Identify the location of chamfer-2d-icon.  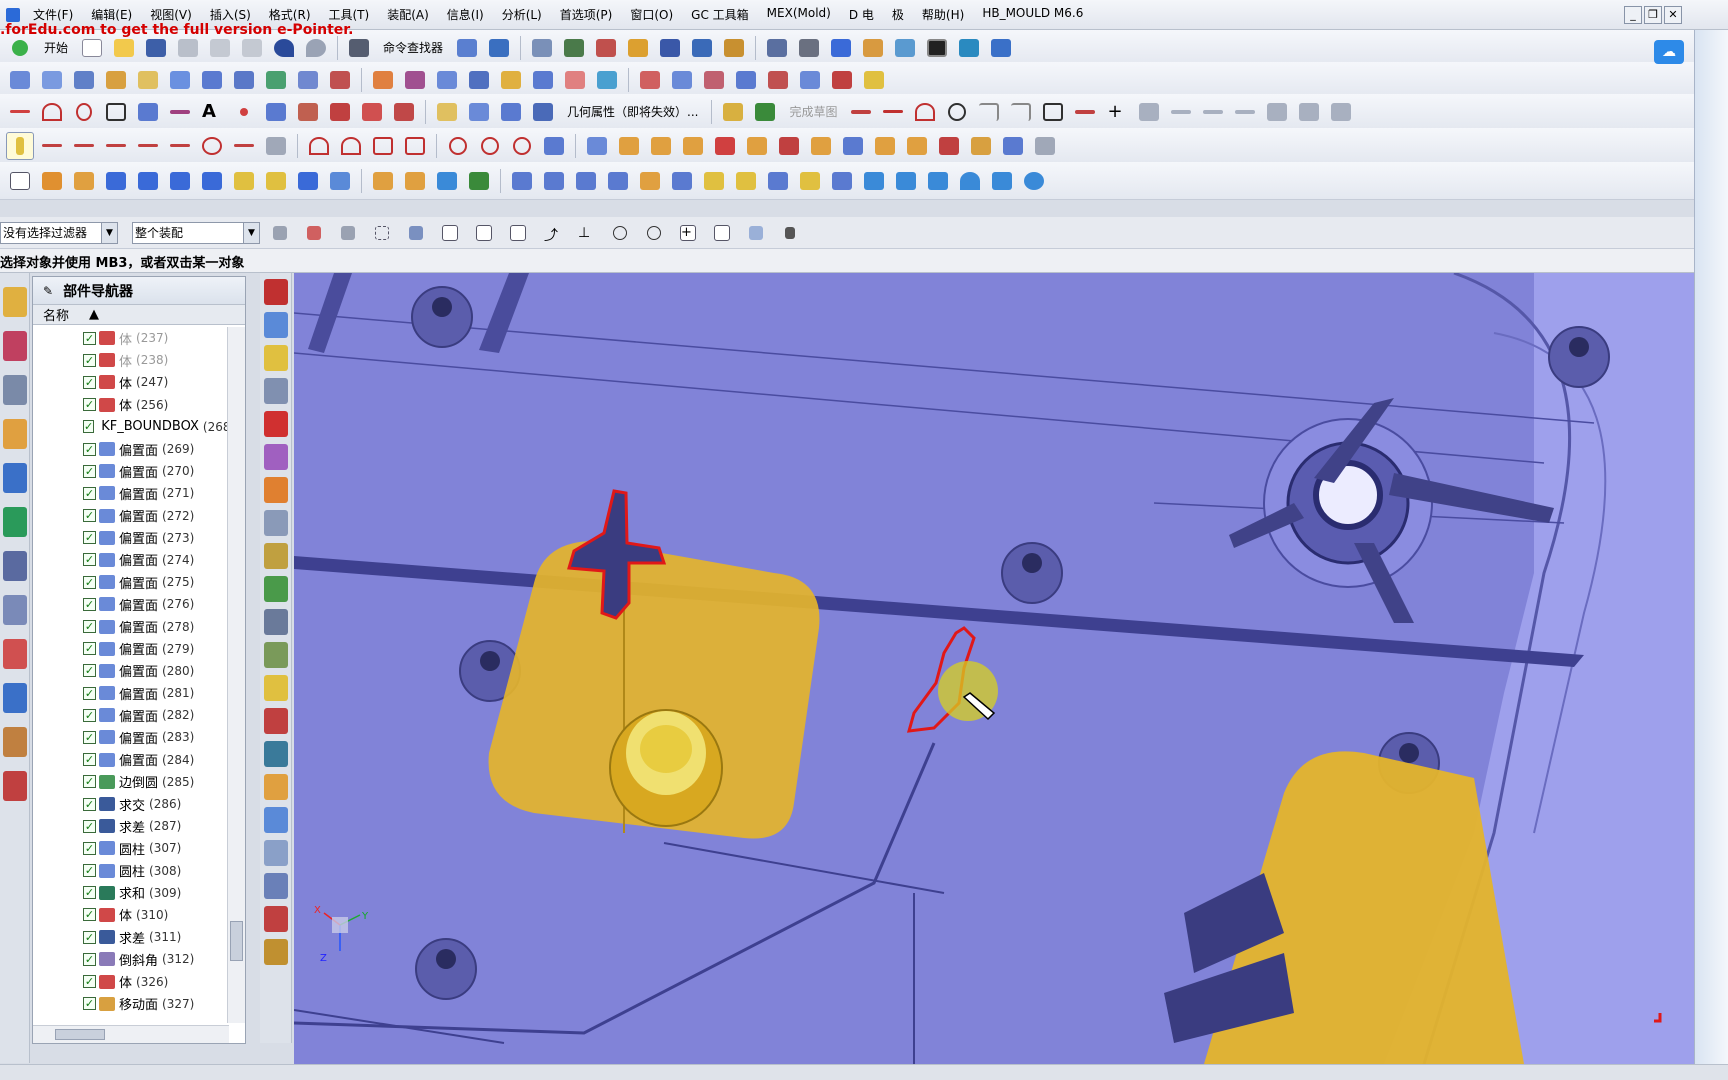
(415, 146).